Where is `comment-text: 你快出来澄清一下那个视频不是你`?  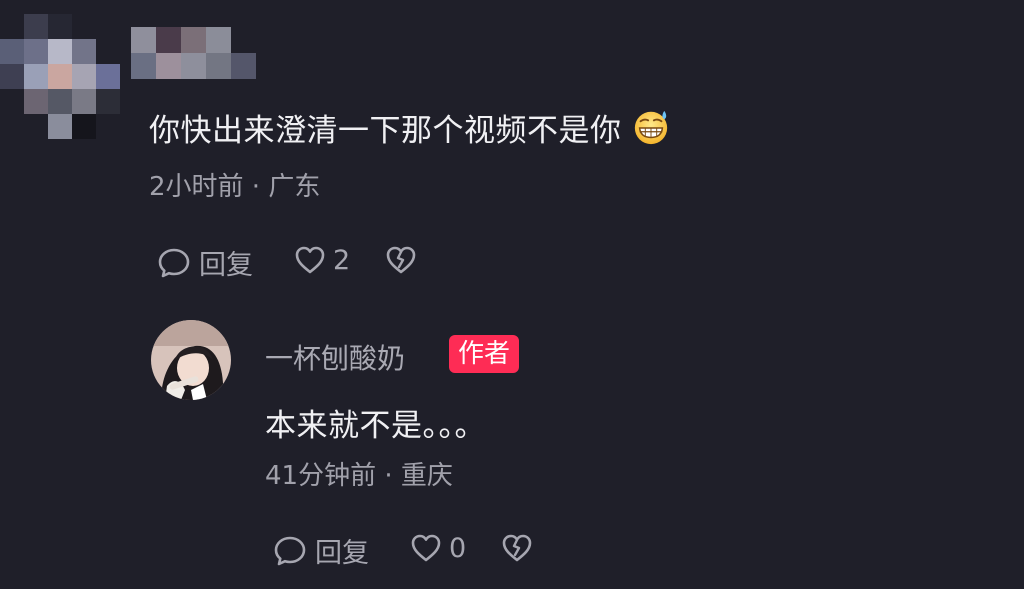 comment-text: 你快出来澄清一下那个视频不是你 is located at coordinates (409, 127).